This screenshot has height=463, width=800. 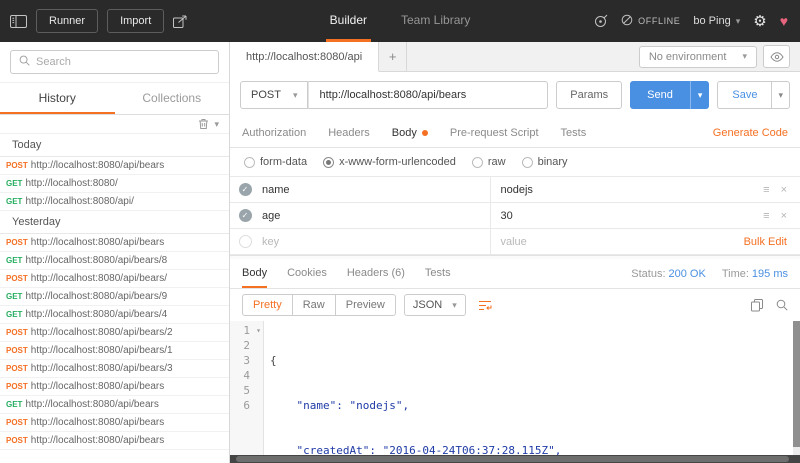 What do you see at coordinates (203, 124) in the screenshot?
I see `trash-icon` at bounding box center [203, 124].